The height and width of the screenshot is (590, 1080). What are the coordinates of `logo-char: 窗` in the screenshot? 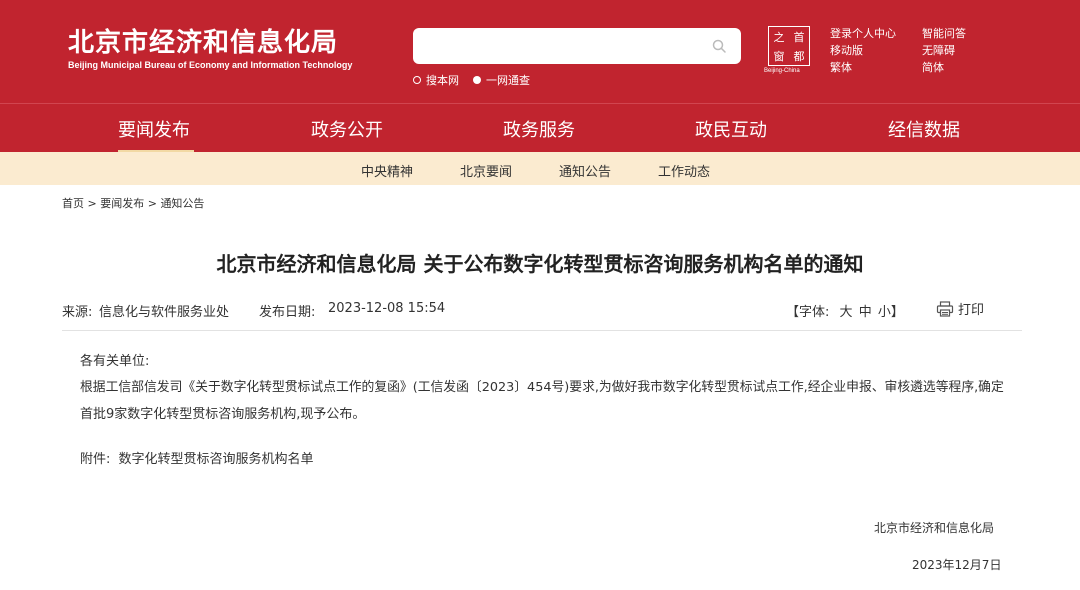 It's located at (779, 56).